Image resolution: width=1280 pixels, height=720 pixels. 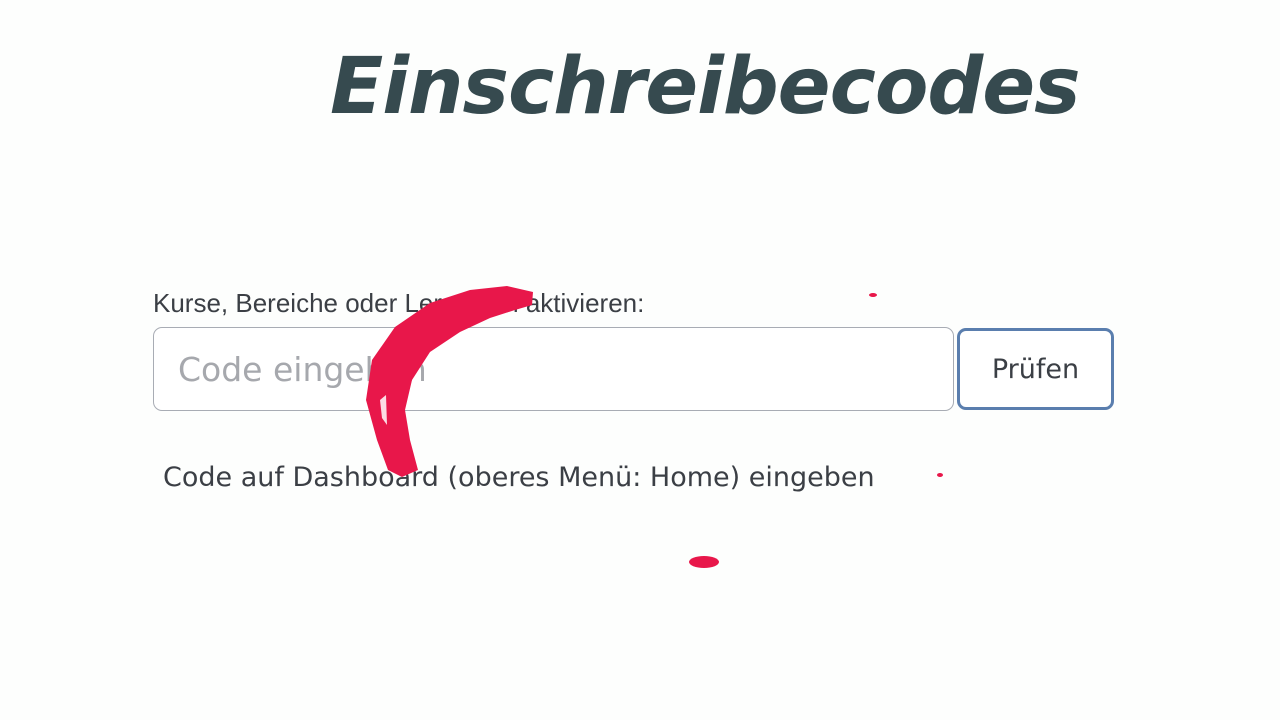 What do you see at coordinates (553, 369) in the screenshot?
I see `code-input` at bounding box center [553, 369].